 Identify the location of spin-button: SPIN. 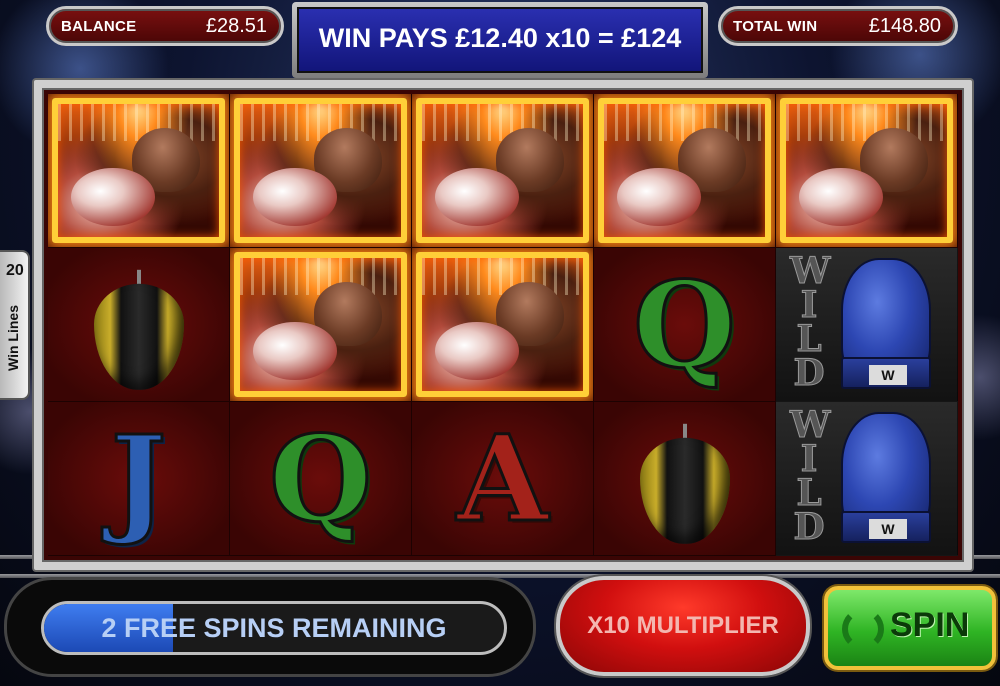
(910, 628).